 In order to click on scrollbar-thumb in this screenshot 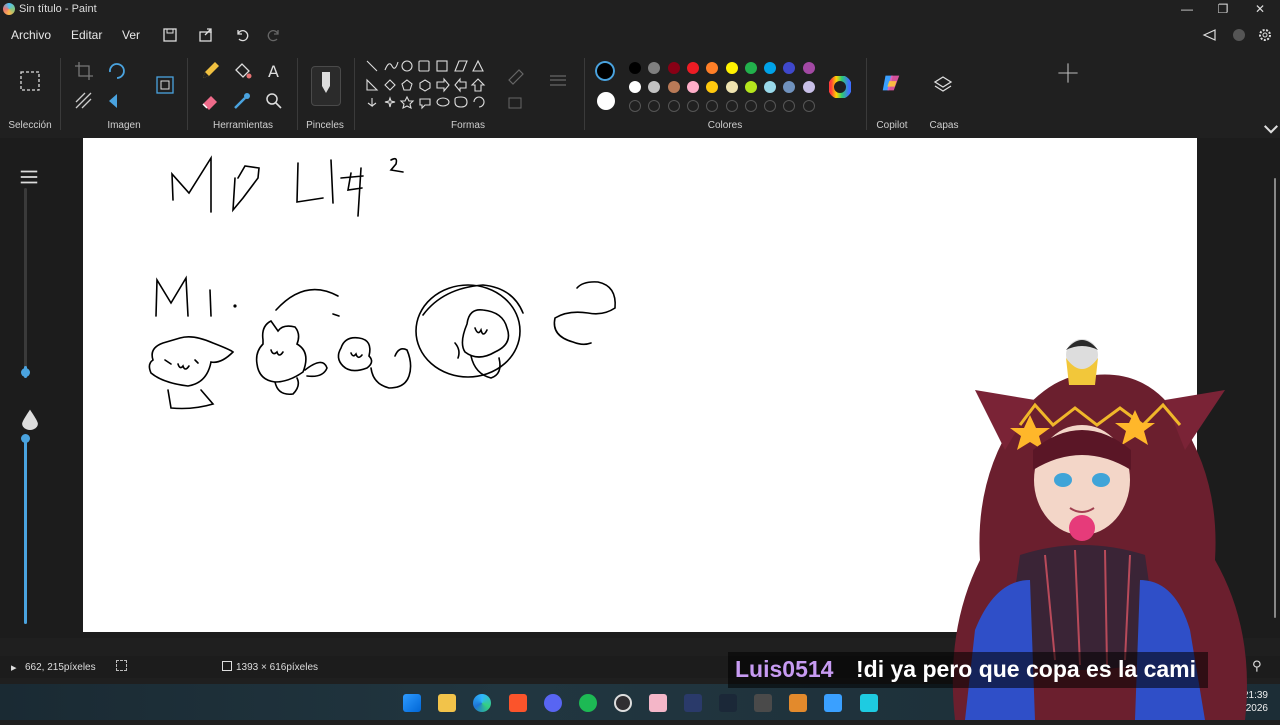, I will do `click(1275, 398)`.